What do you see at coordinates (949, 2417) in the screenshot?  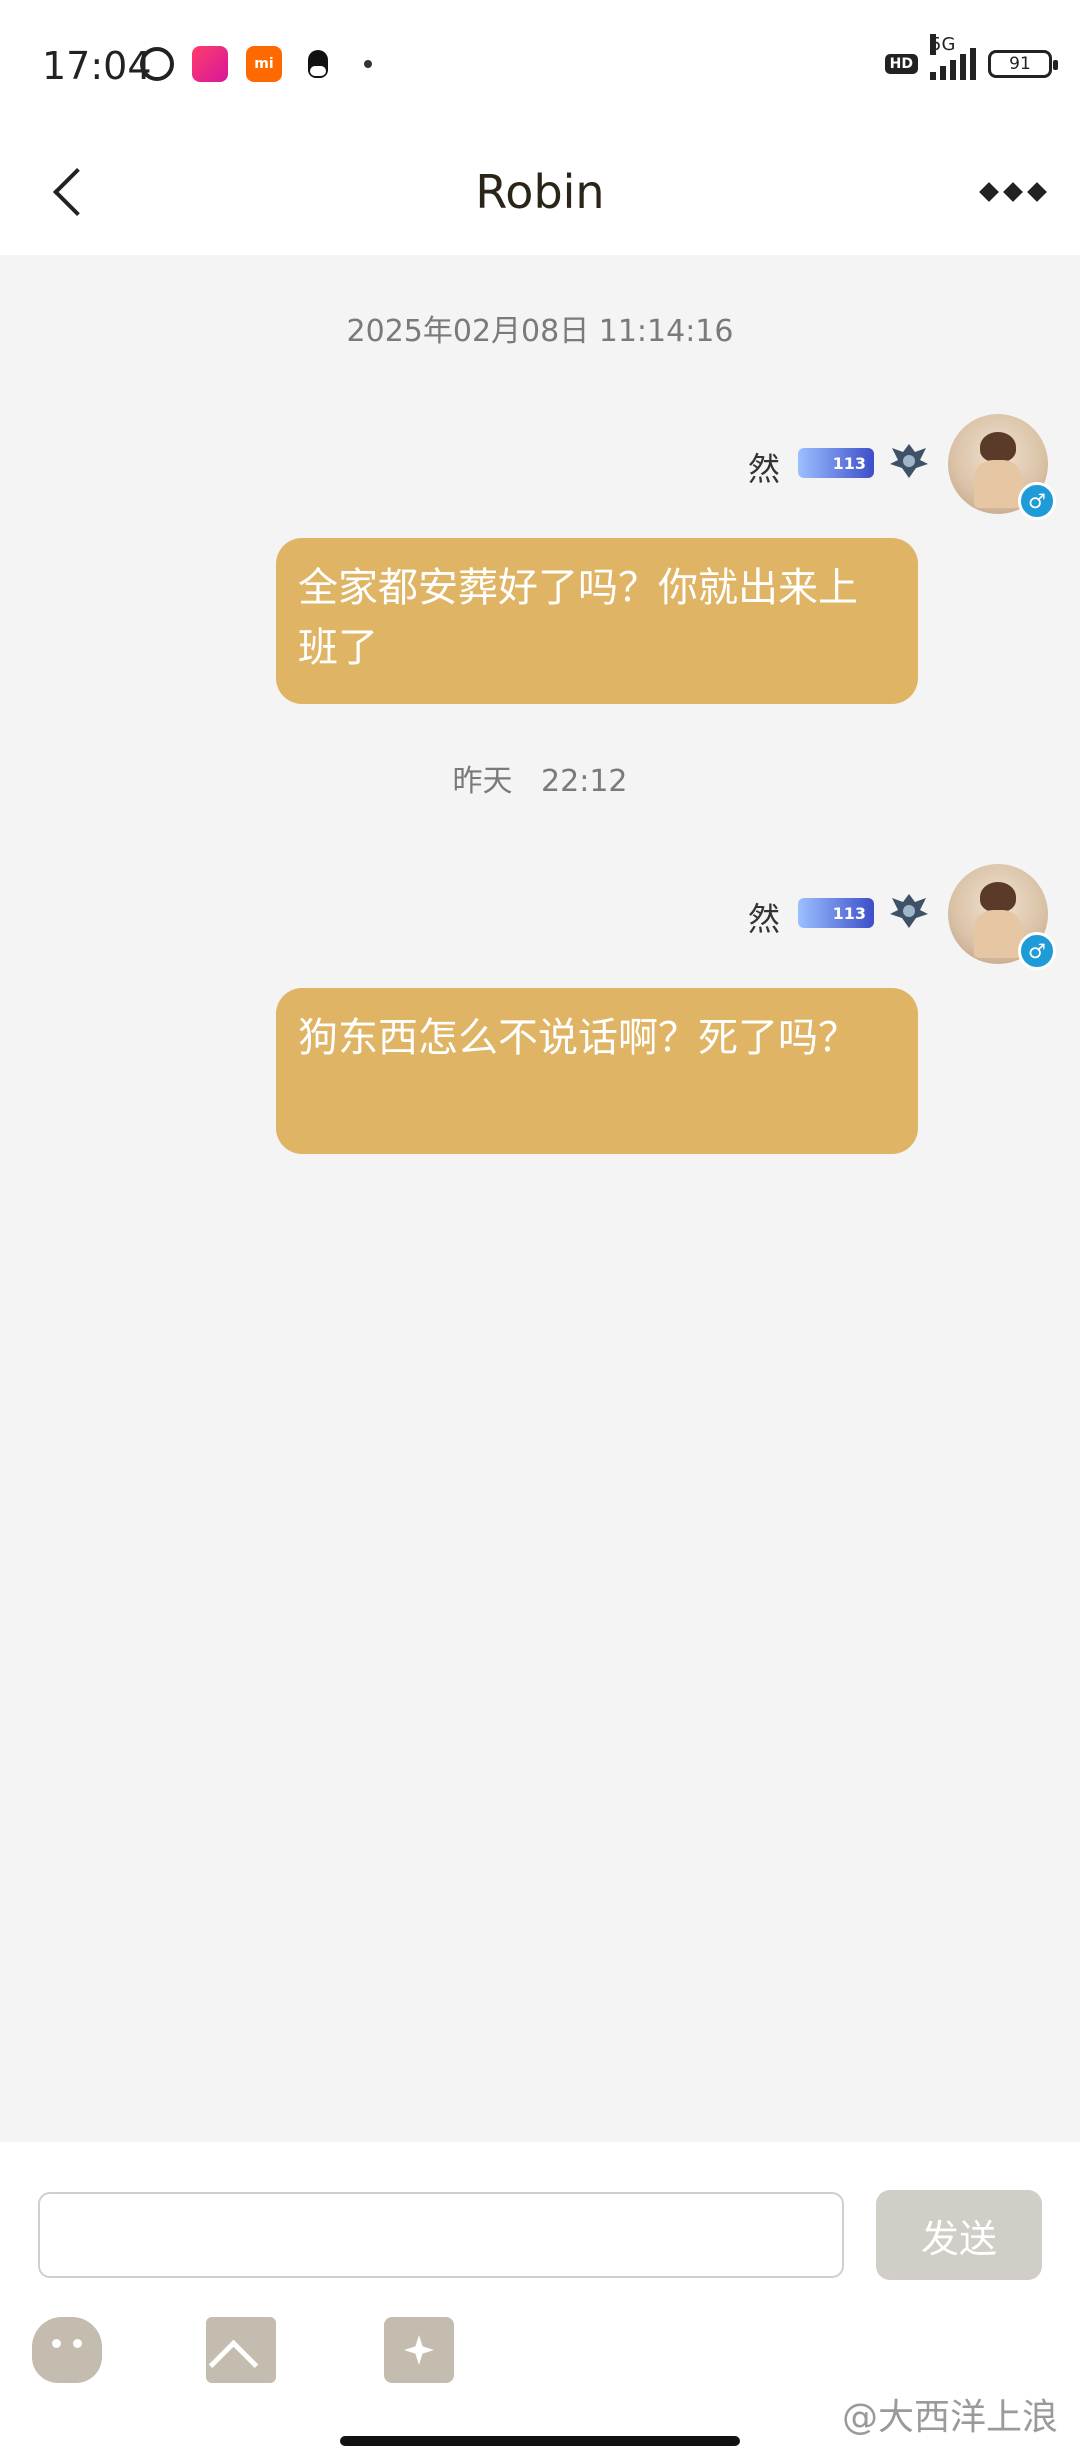 I see `watermark: @大西洋上浪` at bounding box center [949, 2417].